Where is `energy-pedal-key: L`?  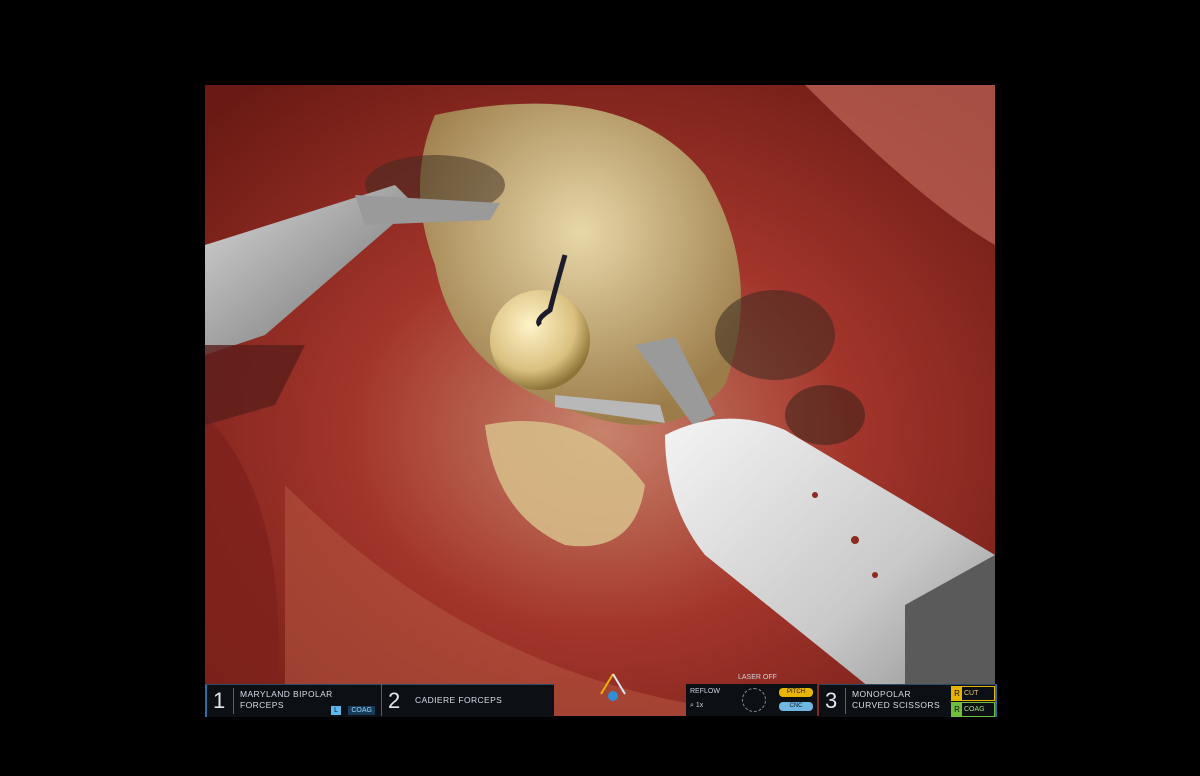
energy-pedal-key: L is located at coordinates (336, 710).